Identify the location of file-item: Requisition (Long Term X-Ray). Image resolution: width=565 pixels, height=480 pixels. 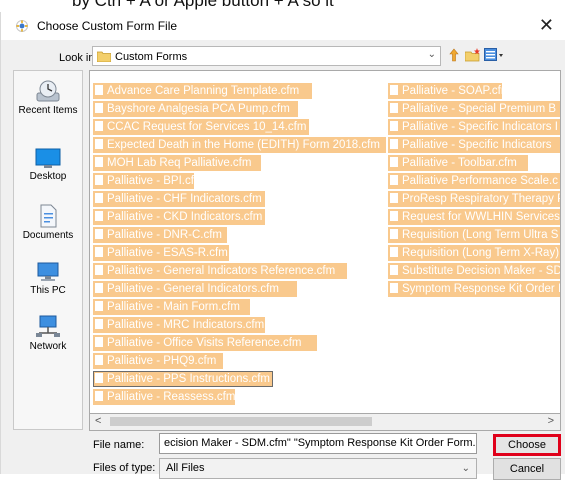
(474, 253).